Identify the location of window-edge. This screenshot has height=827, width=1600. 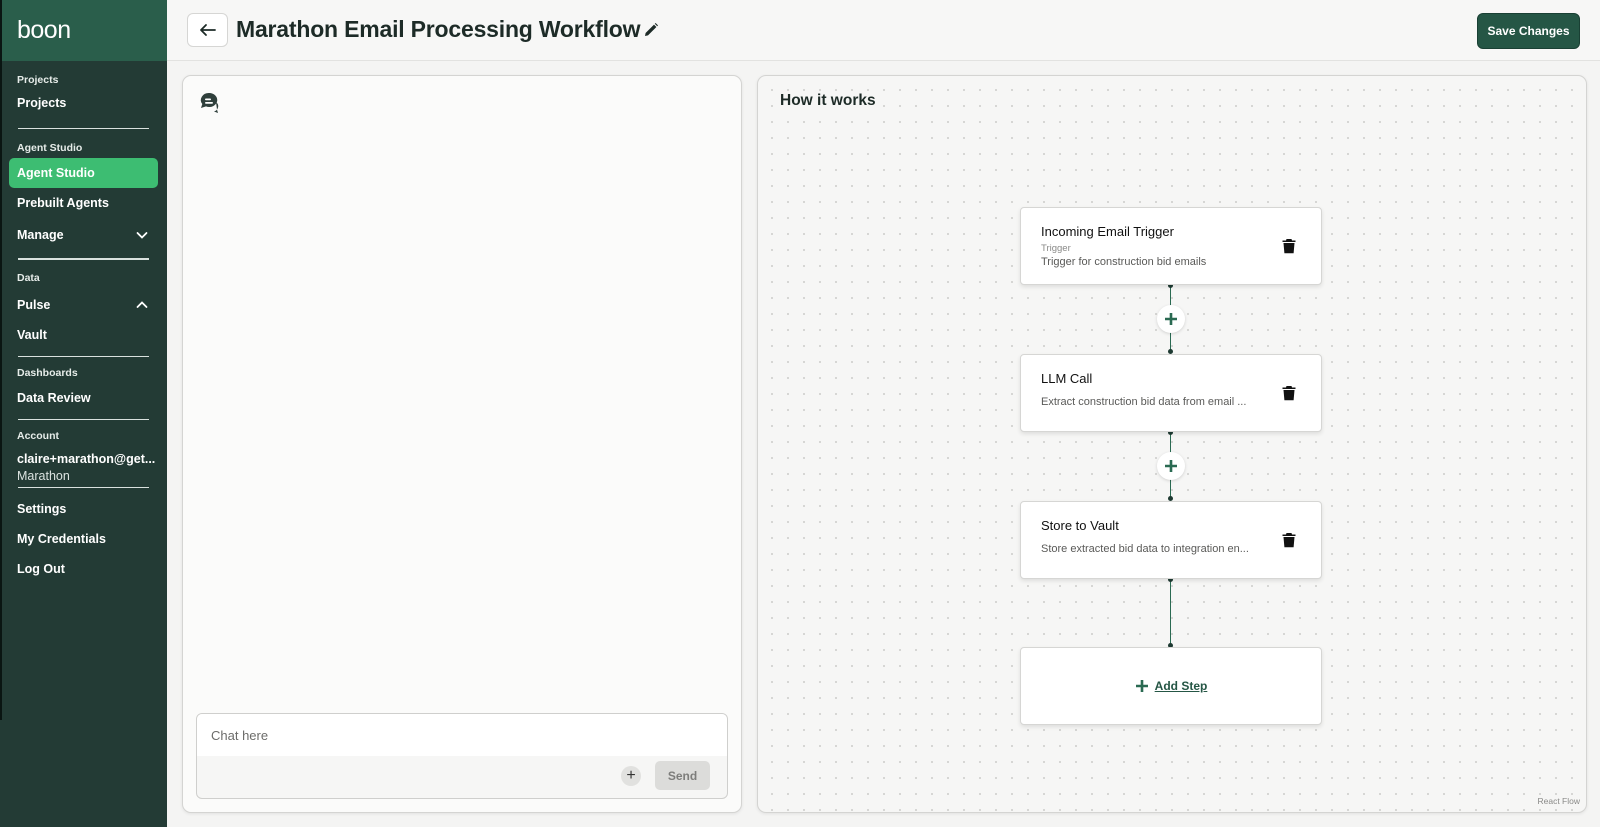
(1, 360).